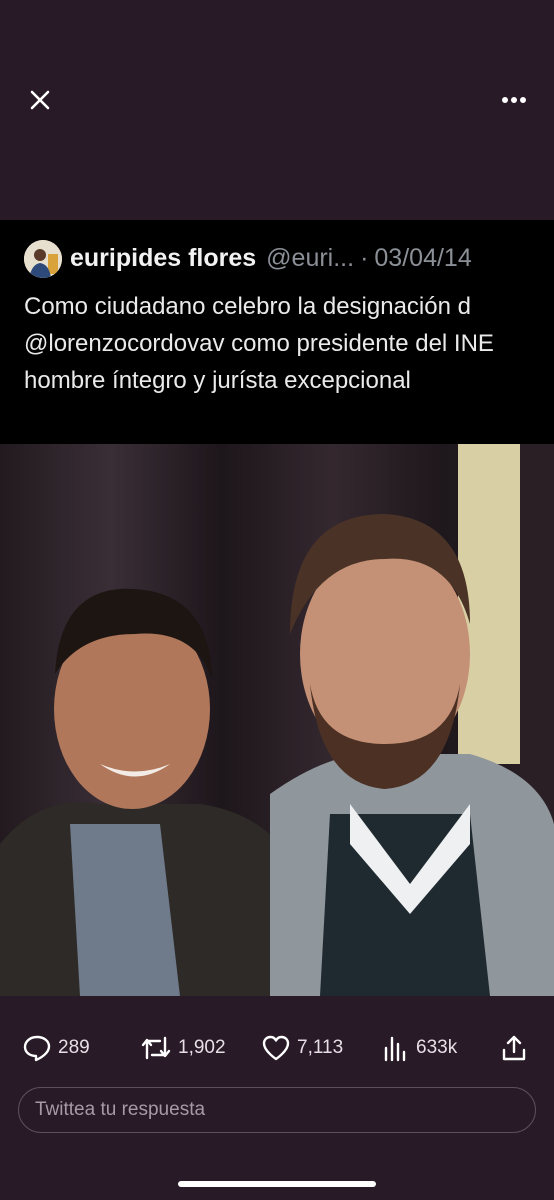  Describe the element at coordinates (202, 1047) in the screenshot. I see `retweet-count: 1,902` at that location.